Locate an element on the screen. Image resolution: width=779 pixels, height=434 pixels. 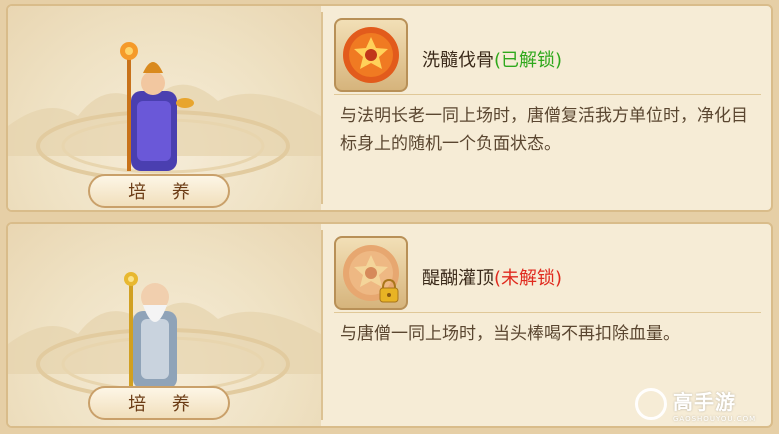
golden-orb-locked-icon is located at coordinates (371, 274).